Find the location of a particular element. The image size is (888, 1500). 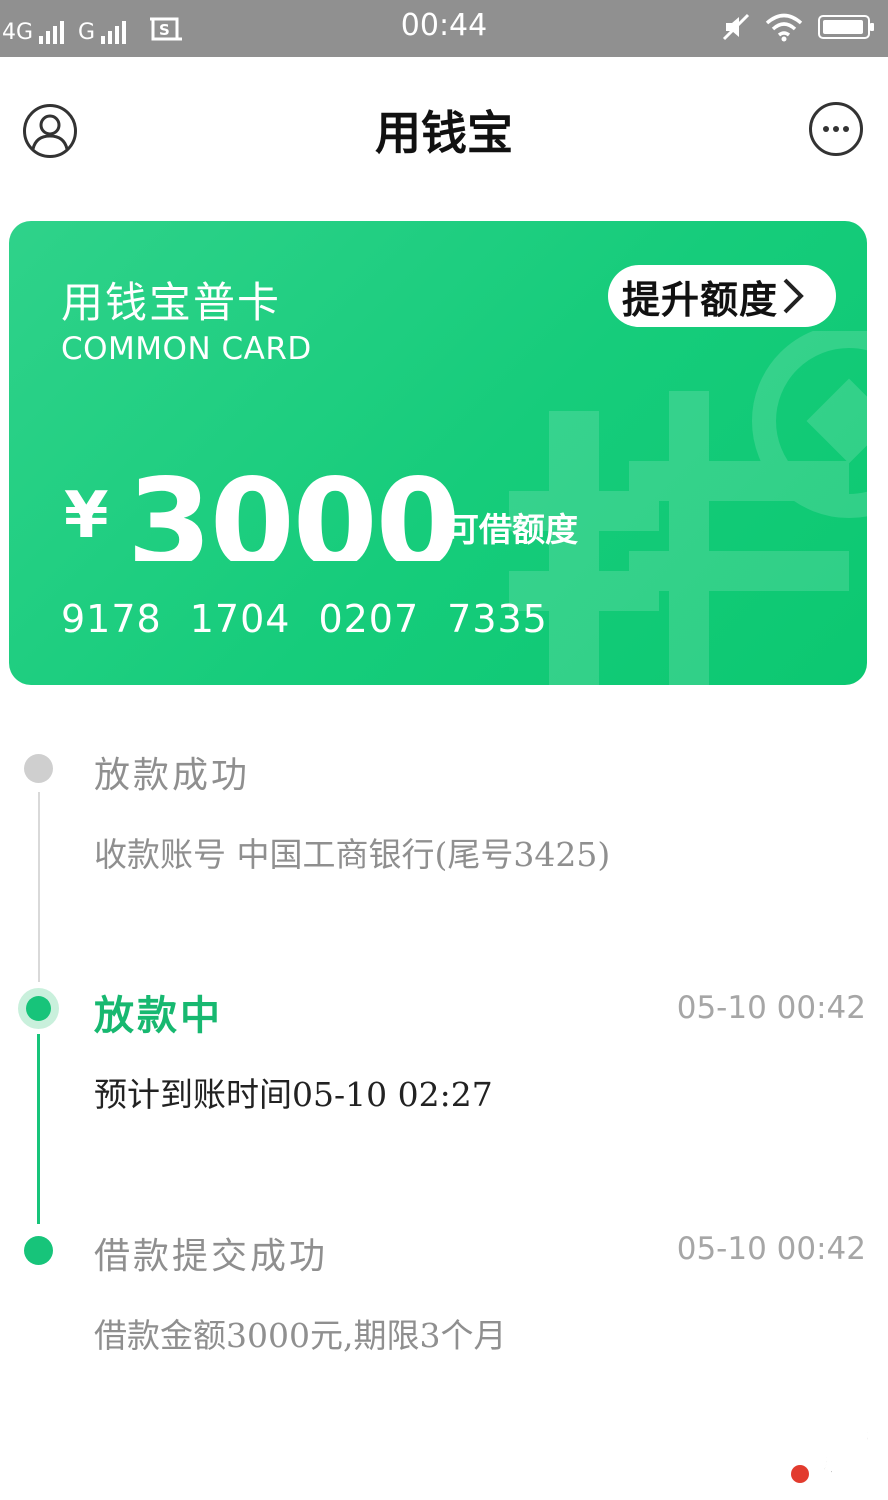

raise-limit-button: 提升额度 is located at coordinates (722, 296).